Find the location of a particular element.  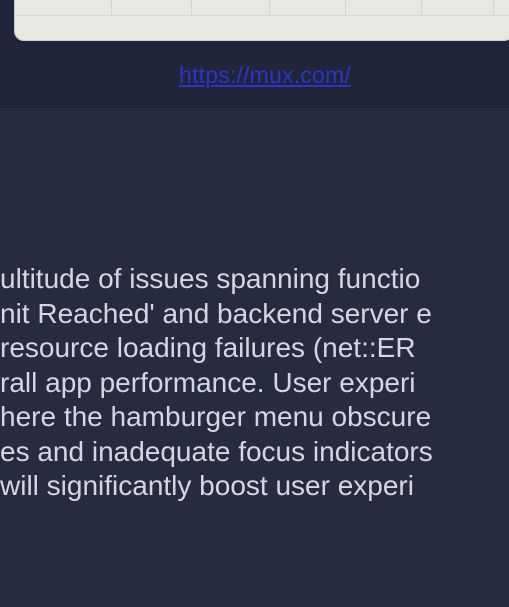

page-url-link: https://mux.com/ is located at coordinates (254, 75).